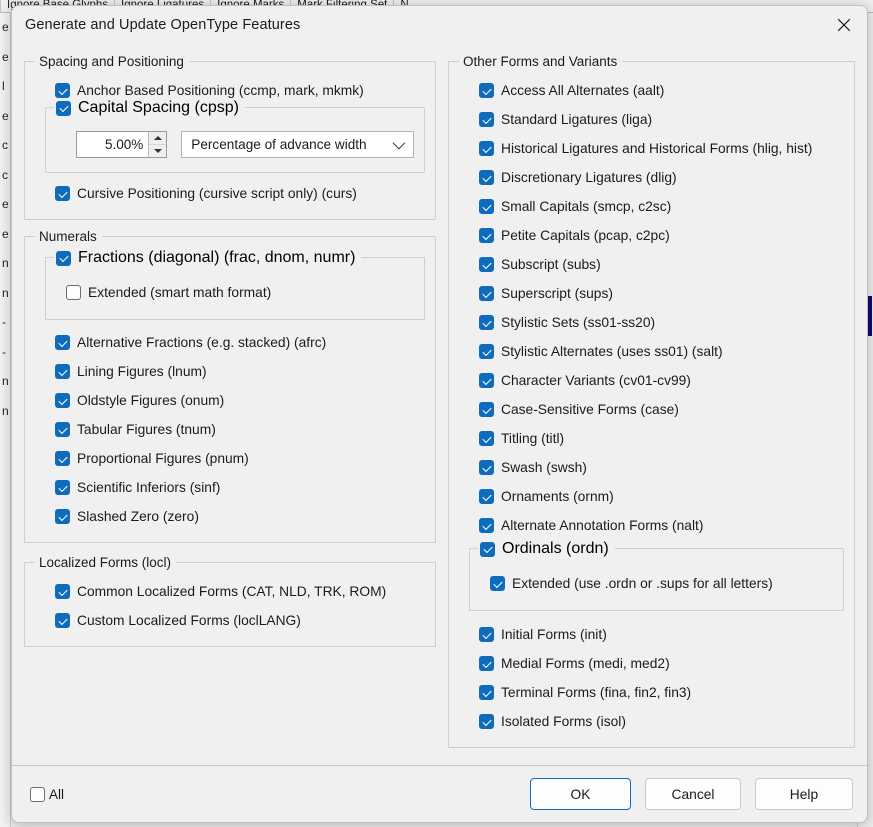  What do you see at coordinates (557, 293) in the screenshot?
I see `checkbox-label: Superscript (sups)` at bounding box center [557, 293].